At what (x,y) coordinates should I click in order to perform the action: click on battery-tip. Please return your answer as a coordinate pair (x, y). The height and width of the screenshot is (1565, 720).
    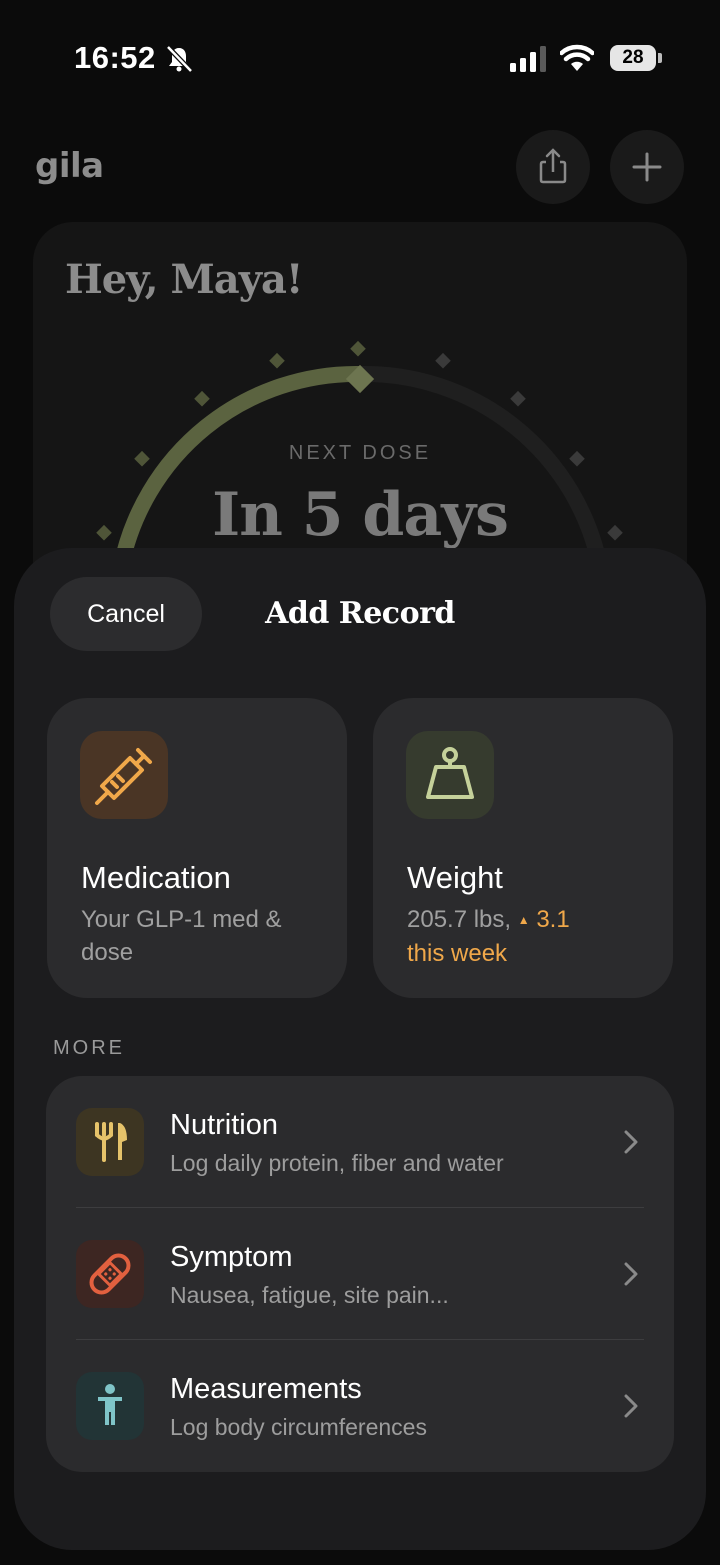
    Looking at the image, I should click on (660, 58).